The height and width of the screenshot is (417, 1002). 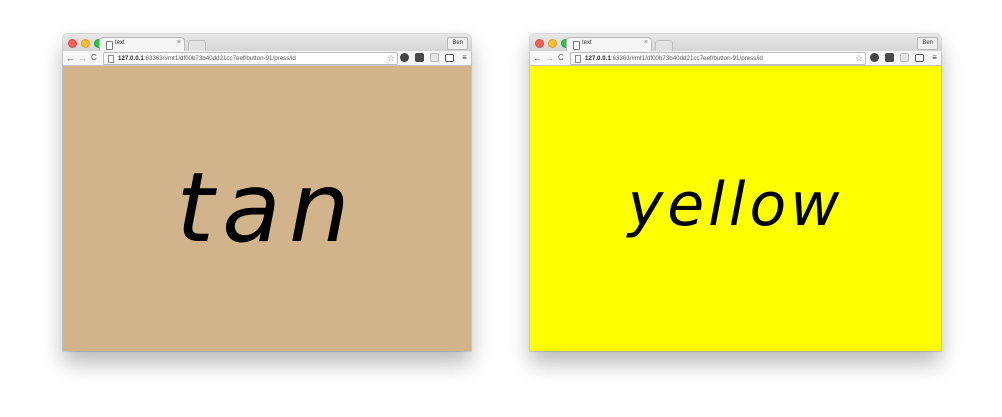 I want to click on color-word: yellow, so click(x=735, y=204).